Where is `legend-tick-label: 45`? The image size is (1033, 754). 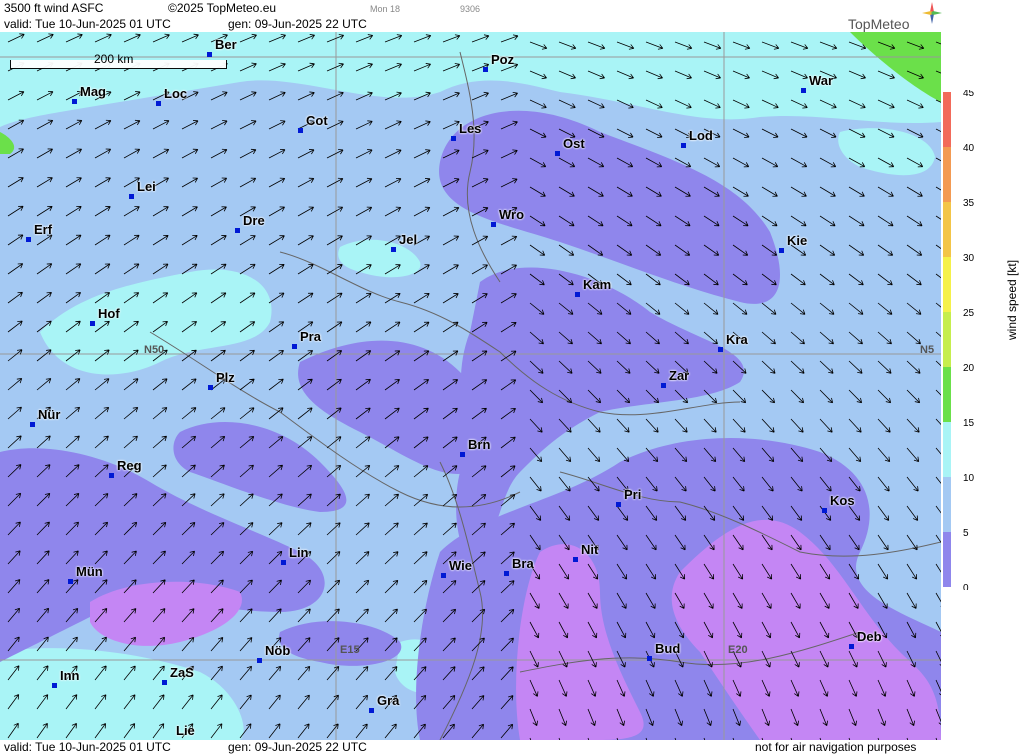 legend-tick-label: 45 is located at coordinates (969, 94).